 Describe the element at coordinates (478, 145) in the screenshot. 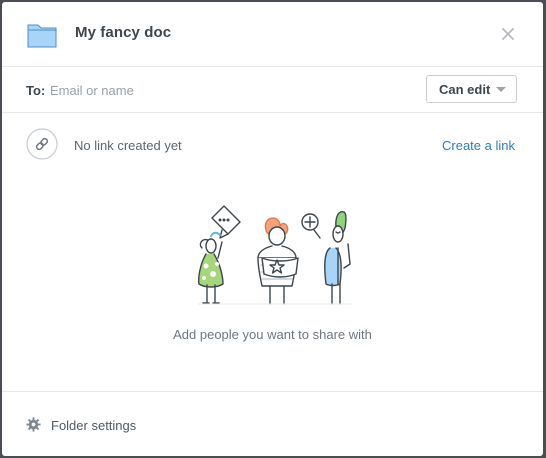

I see `create-link-button: Create a link` at that location.